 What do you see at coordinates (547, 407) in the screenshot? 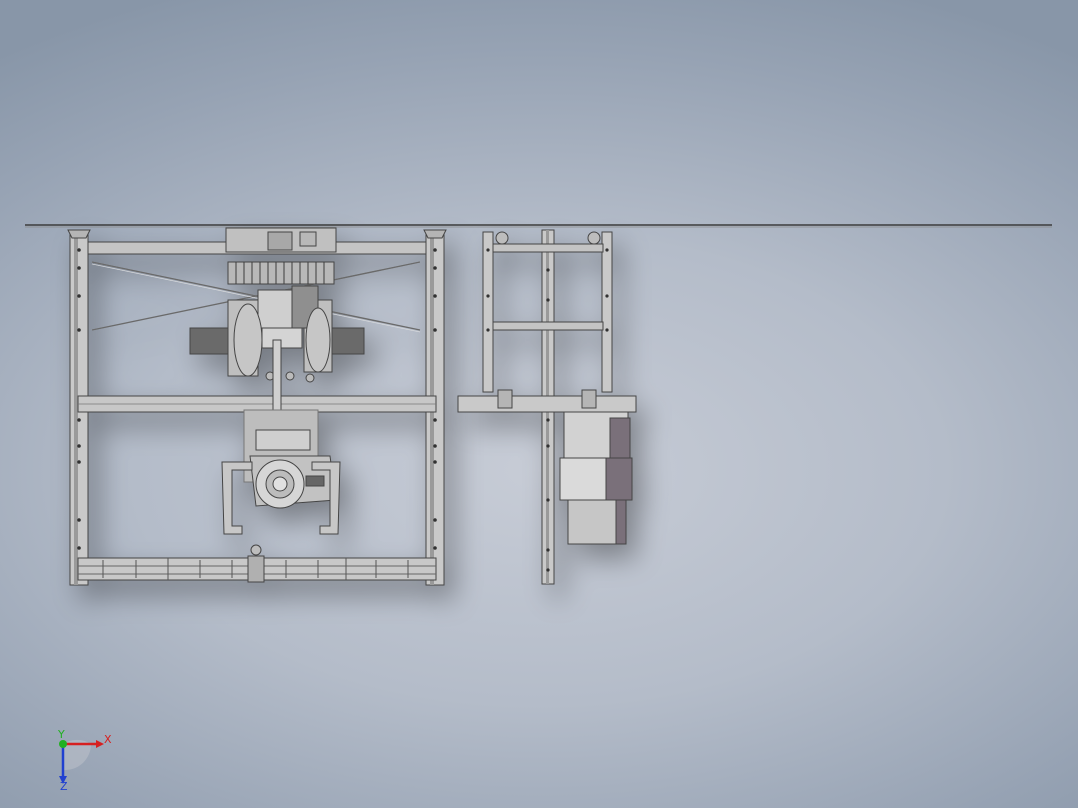
I see `right-frame-assembly` at bounding box center [547, 407].